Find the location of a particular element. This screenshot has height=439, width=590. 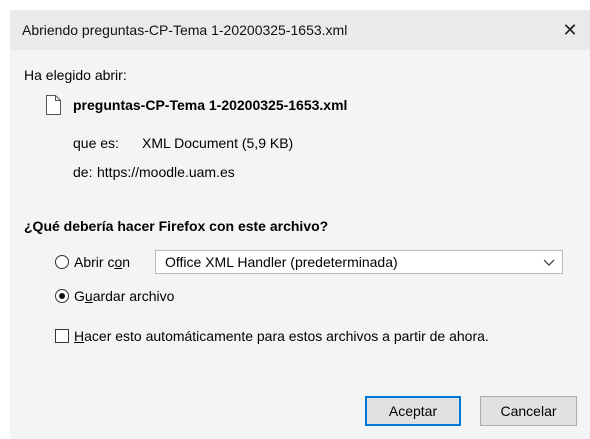

file-name: preguntas-CP-Tema 1-20200325-1653.xml is located at coordinates (210, 105).